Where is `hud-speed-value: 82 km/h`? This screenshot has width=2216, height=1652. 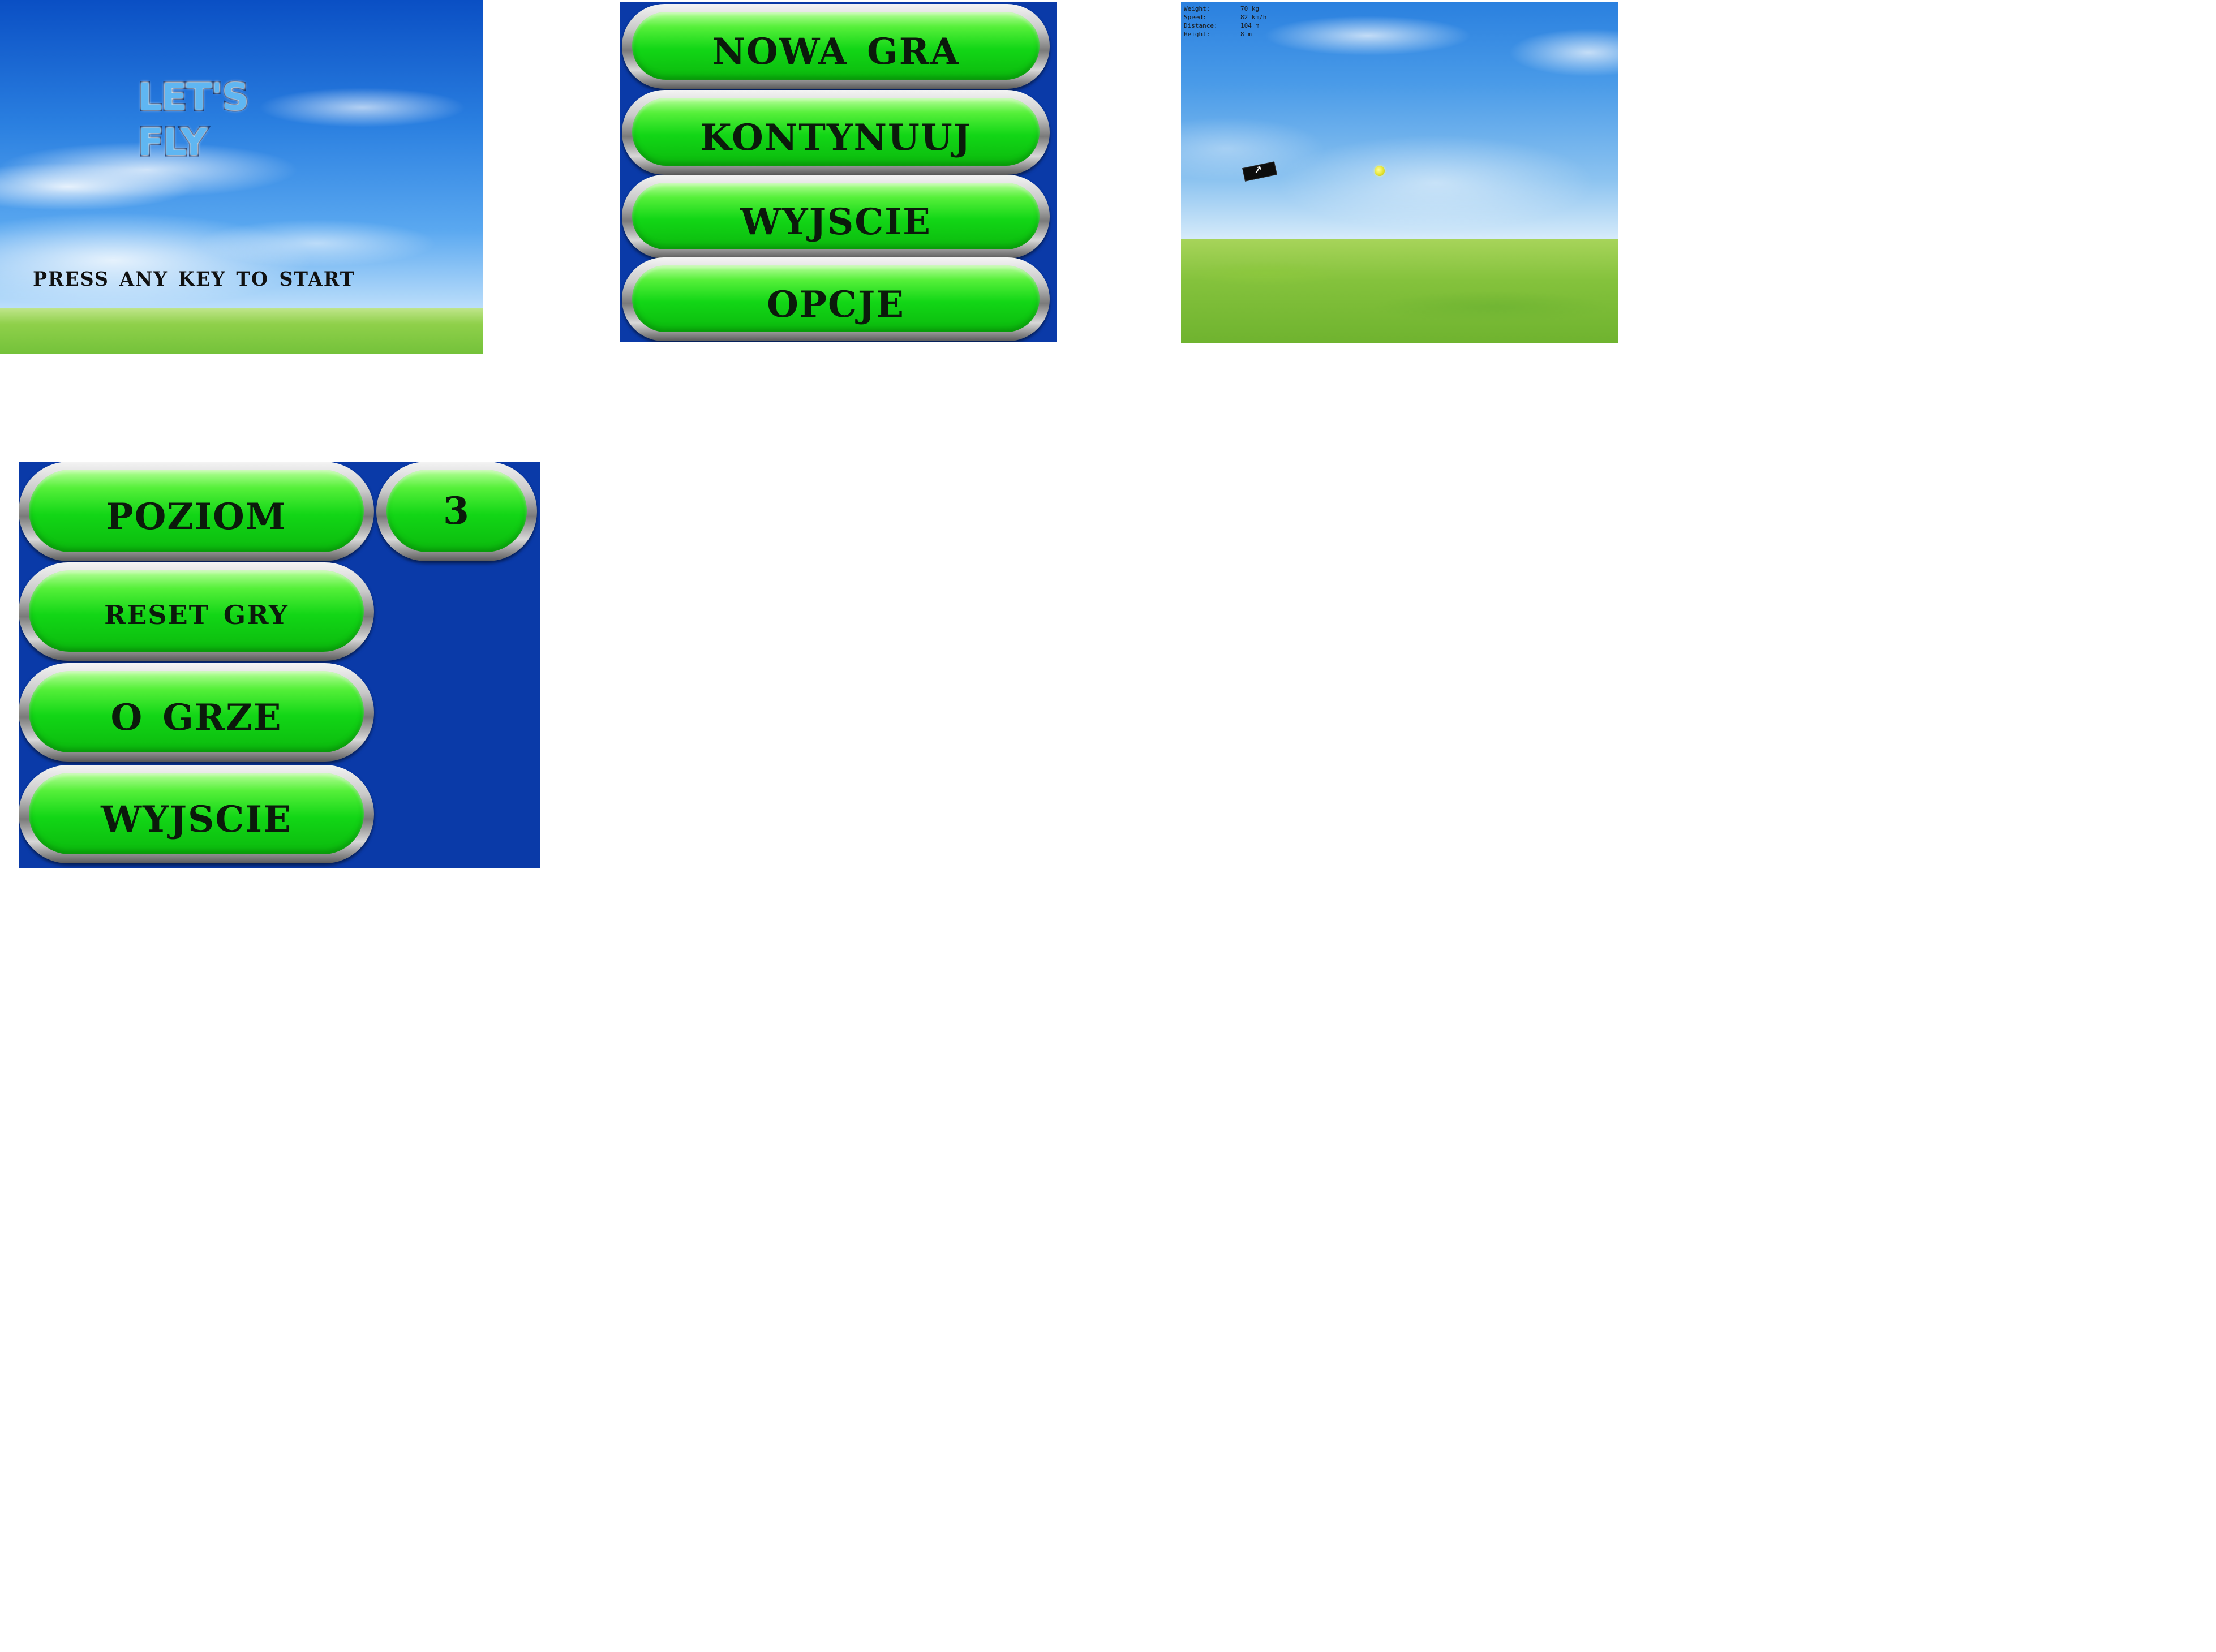
hud-speed-value: 82 km/h is located at coordinates (1253, 17).